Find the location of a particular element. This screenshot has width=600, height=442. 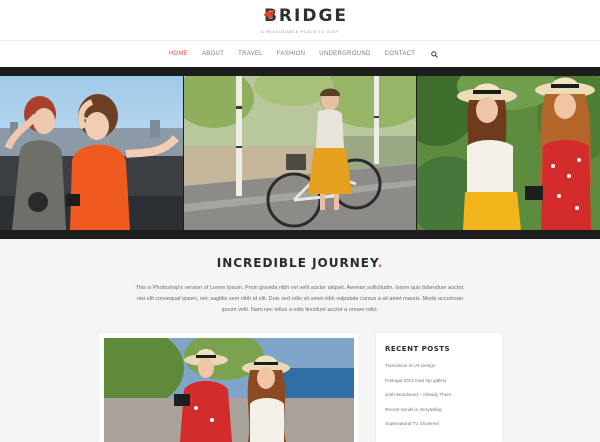

section-title: INCREDIBLE JOURNEY. is located at coordinates (300, 263).